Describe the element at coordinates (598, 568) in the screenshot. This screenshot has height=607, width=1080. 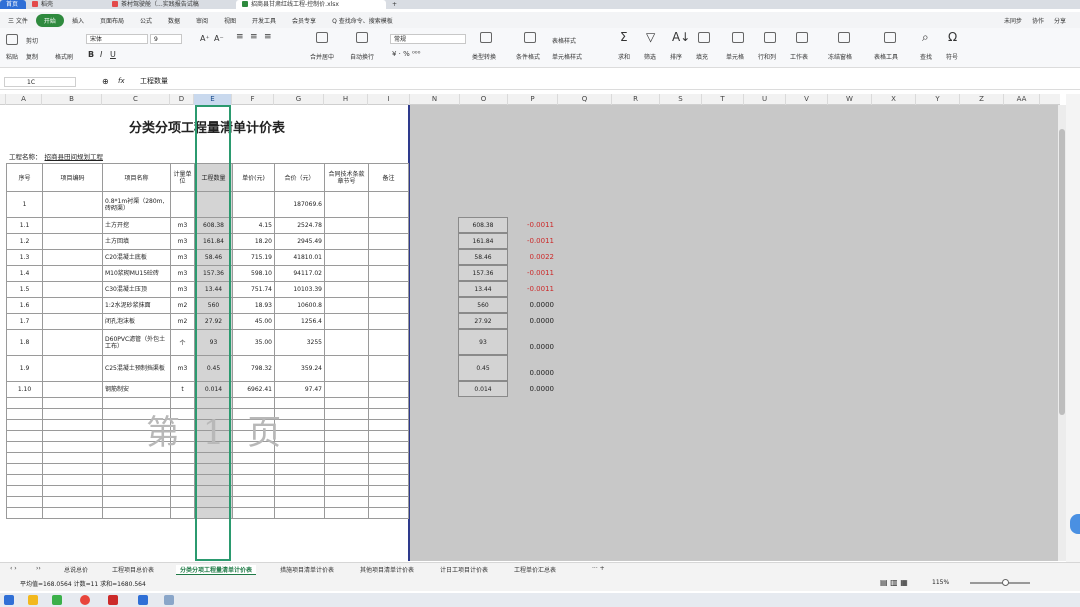
I see `add-sheet-button: ··· +` at that location.